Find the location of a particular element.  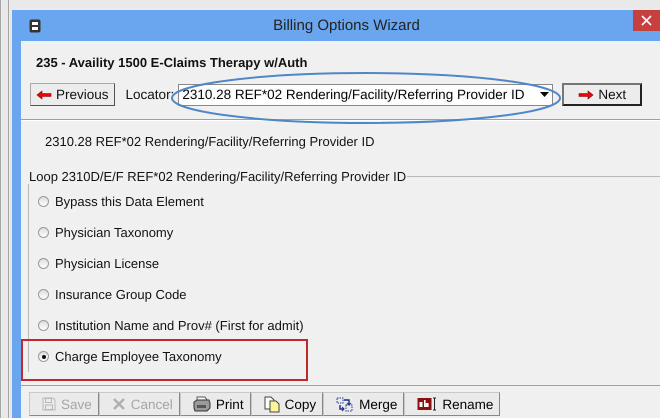

dropdown-arrow-icon is located at coordinates (544, 94).